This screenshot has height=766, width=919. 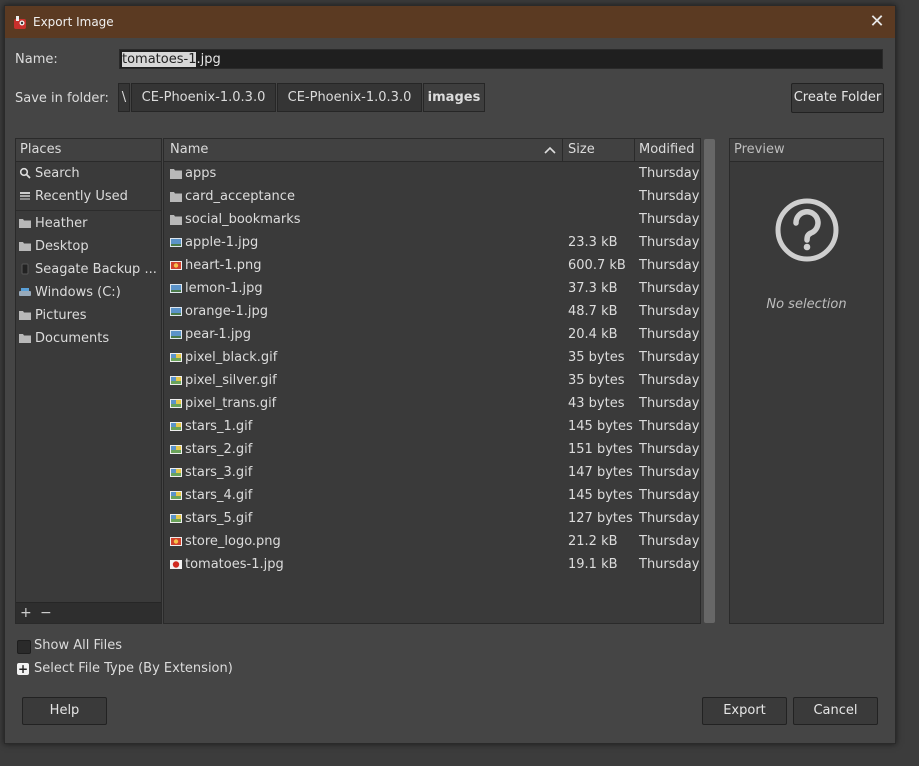 What do you see at coordinates (78, 645) in the screenshot?
I see `show-all-files-label: Show All Files` at bounding box center [78, 645].